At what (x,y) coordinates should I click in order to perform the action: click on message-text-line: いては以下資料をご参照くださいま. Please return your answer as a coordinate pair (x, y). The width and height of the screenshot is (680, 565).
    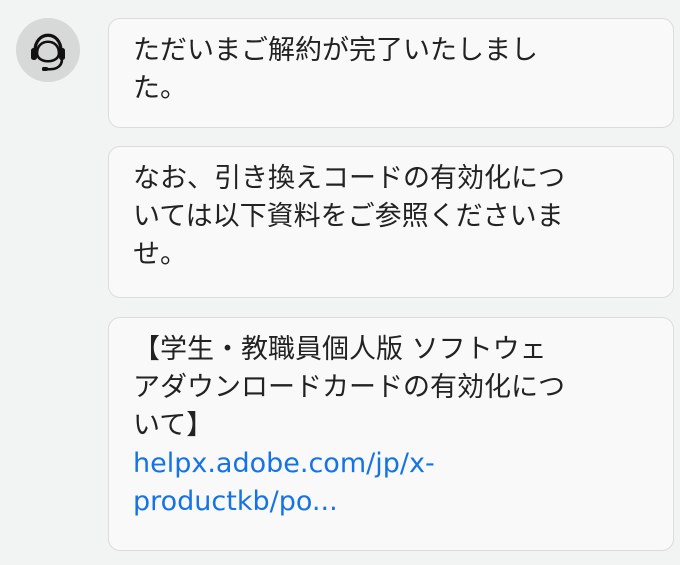
    Looking at the image, I should click on (348, 216).